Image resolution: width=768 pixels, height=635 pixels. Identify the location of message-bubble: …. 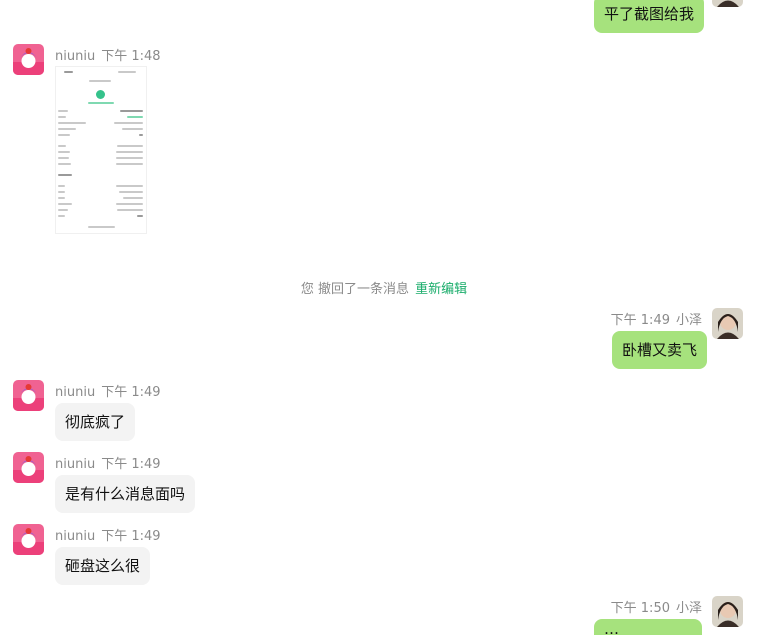
(648, 627).